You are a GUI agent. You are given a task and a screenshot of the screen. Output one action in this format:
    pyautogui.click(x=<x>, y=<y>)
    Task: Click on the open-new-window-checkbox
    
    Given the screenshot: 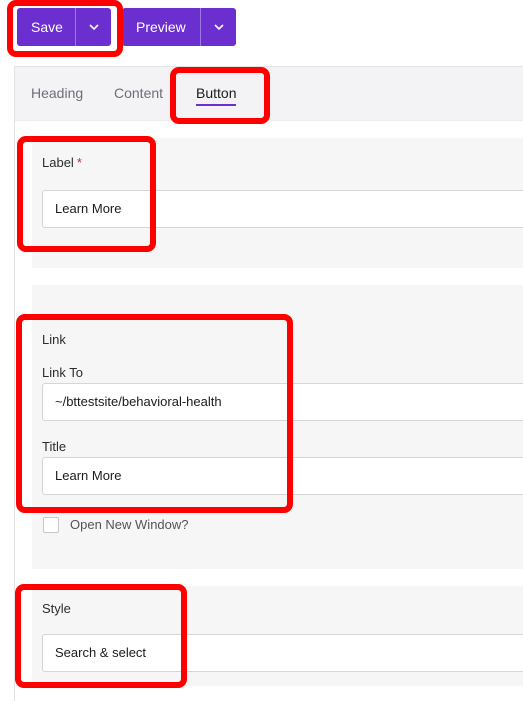 What is the action you would take?
    pyautogui.click(x=51, y=525)
    